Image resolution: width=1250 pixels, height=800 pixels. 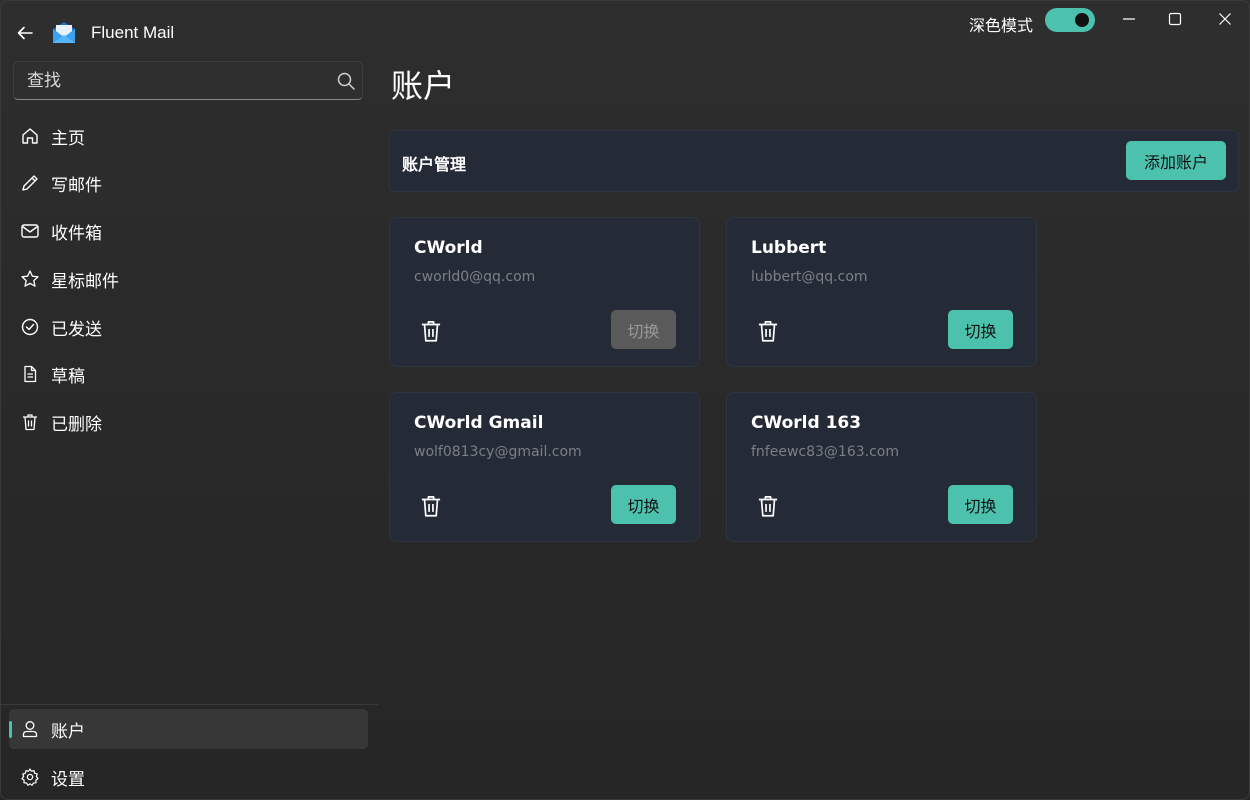 I want to click on account-card: CWorld Gmail wolf0813cy@gmail.com 切换, so click(x=544, y=467).